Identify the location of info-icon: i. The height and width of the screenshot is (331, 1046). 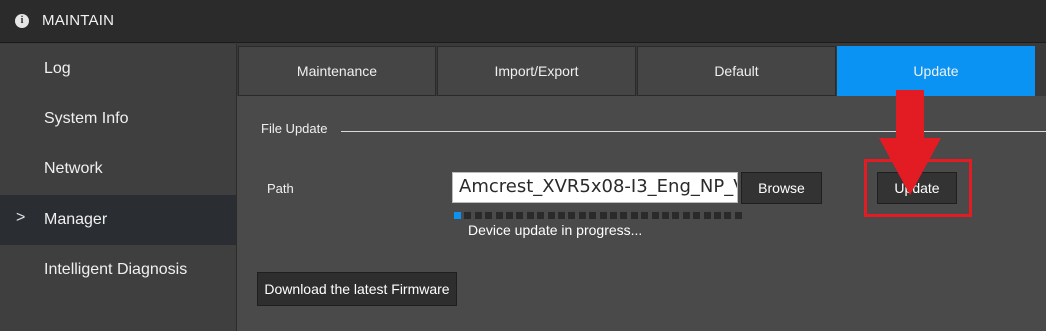
(22, 21).